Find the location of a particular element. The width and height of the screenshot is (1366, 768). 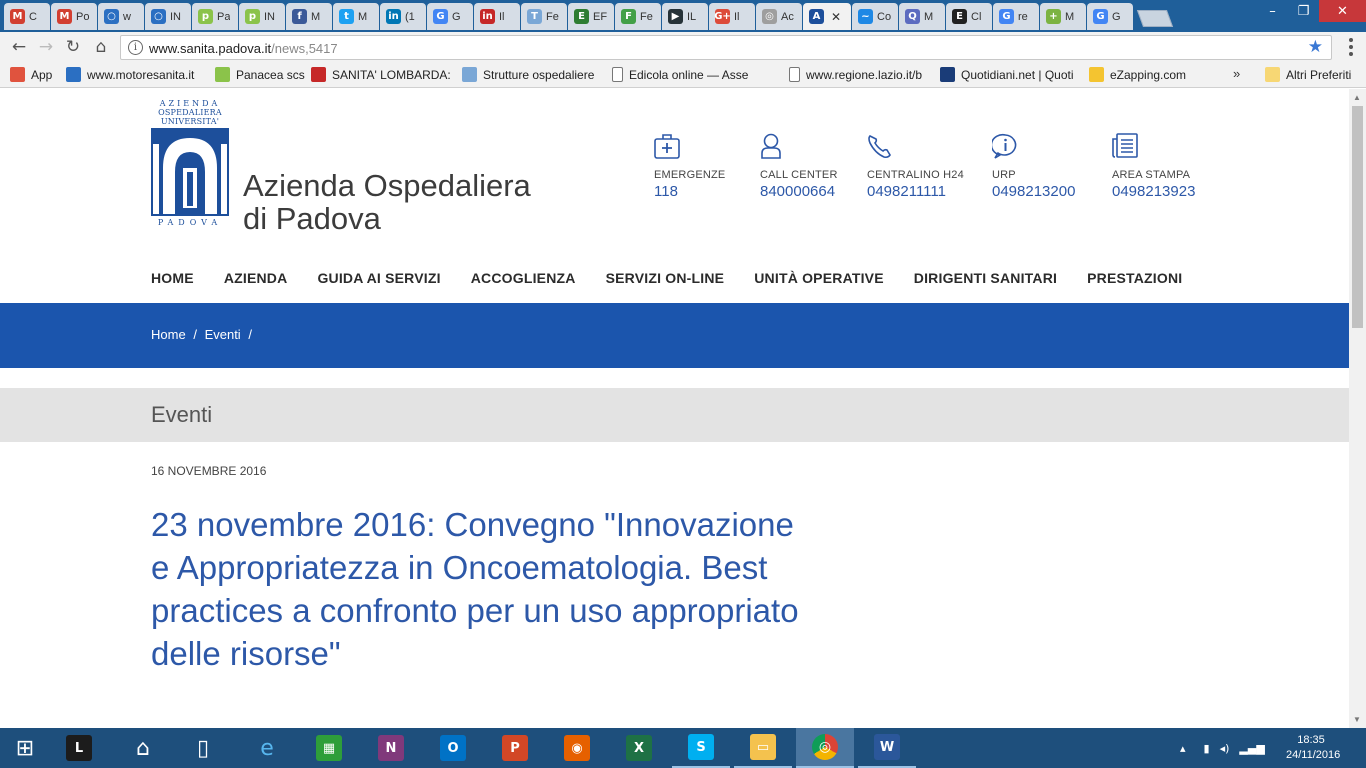

reload-button: ↻ is located at coordinates (73, 47).